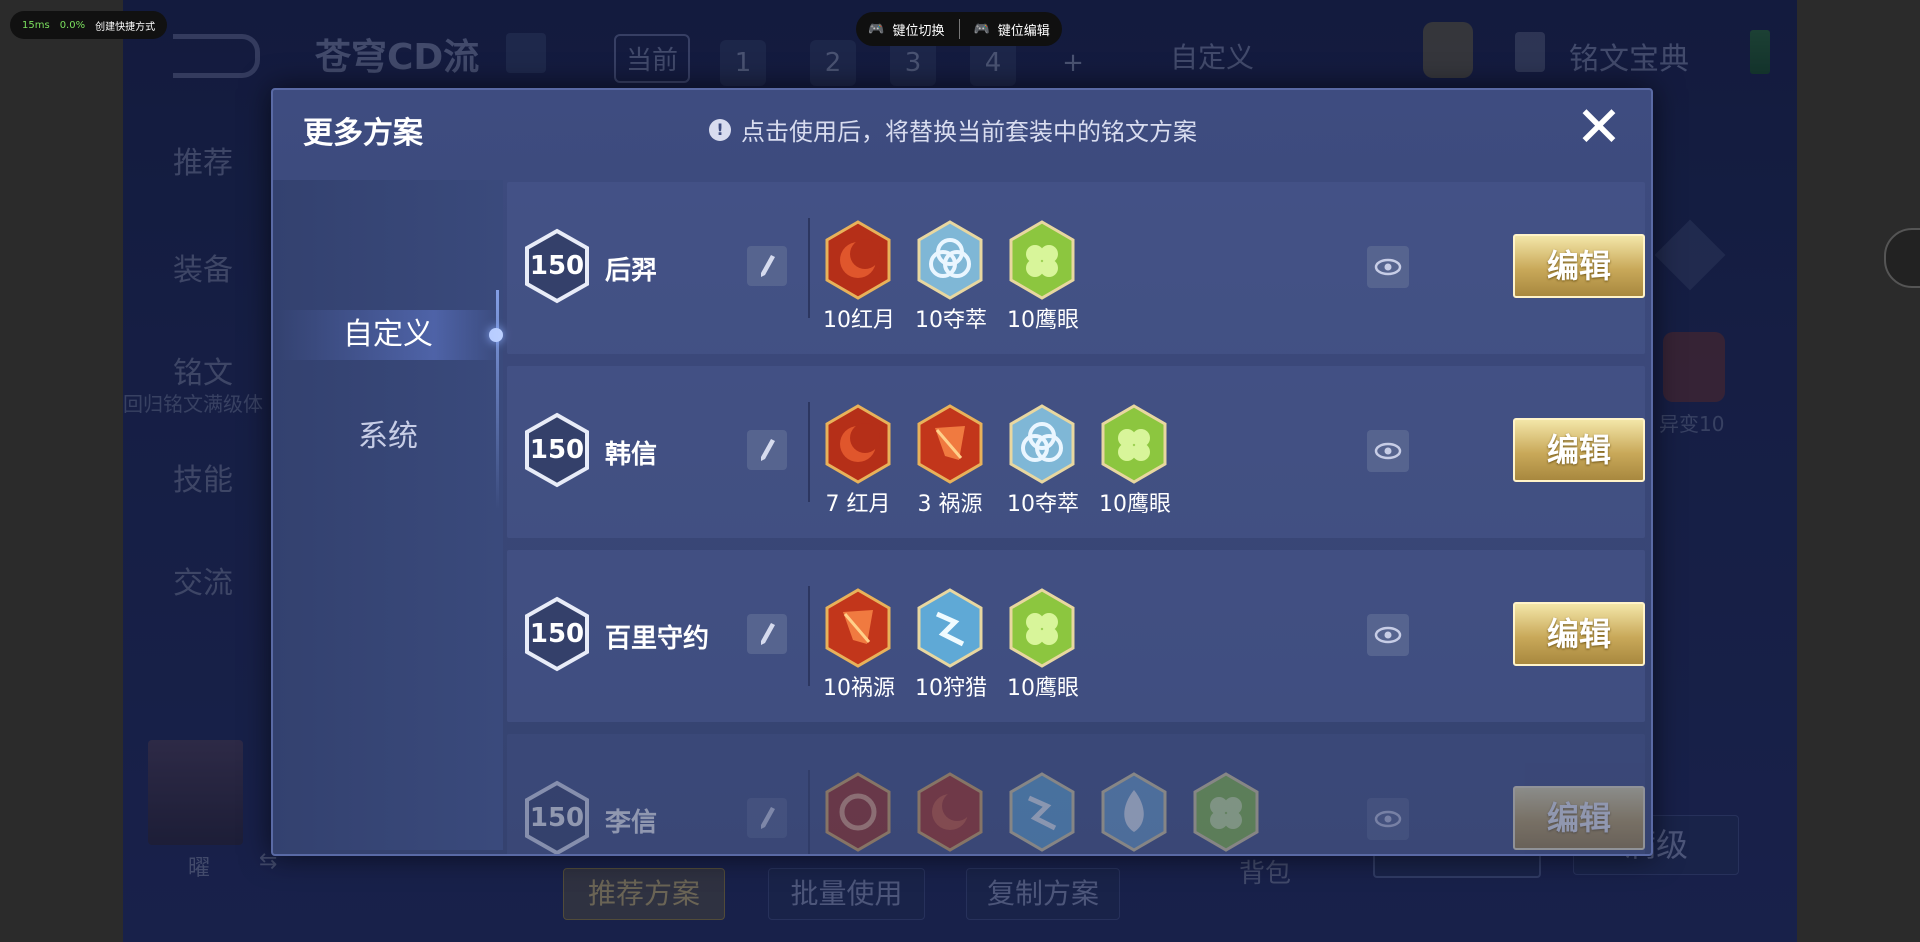 This screenshot has width=1920, height=942. What do you see at coordinates (950, 504) in the screenshot?
I see `gem-count-label: 3 祸源` at bounding box center [950, 504].